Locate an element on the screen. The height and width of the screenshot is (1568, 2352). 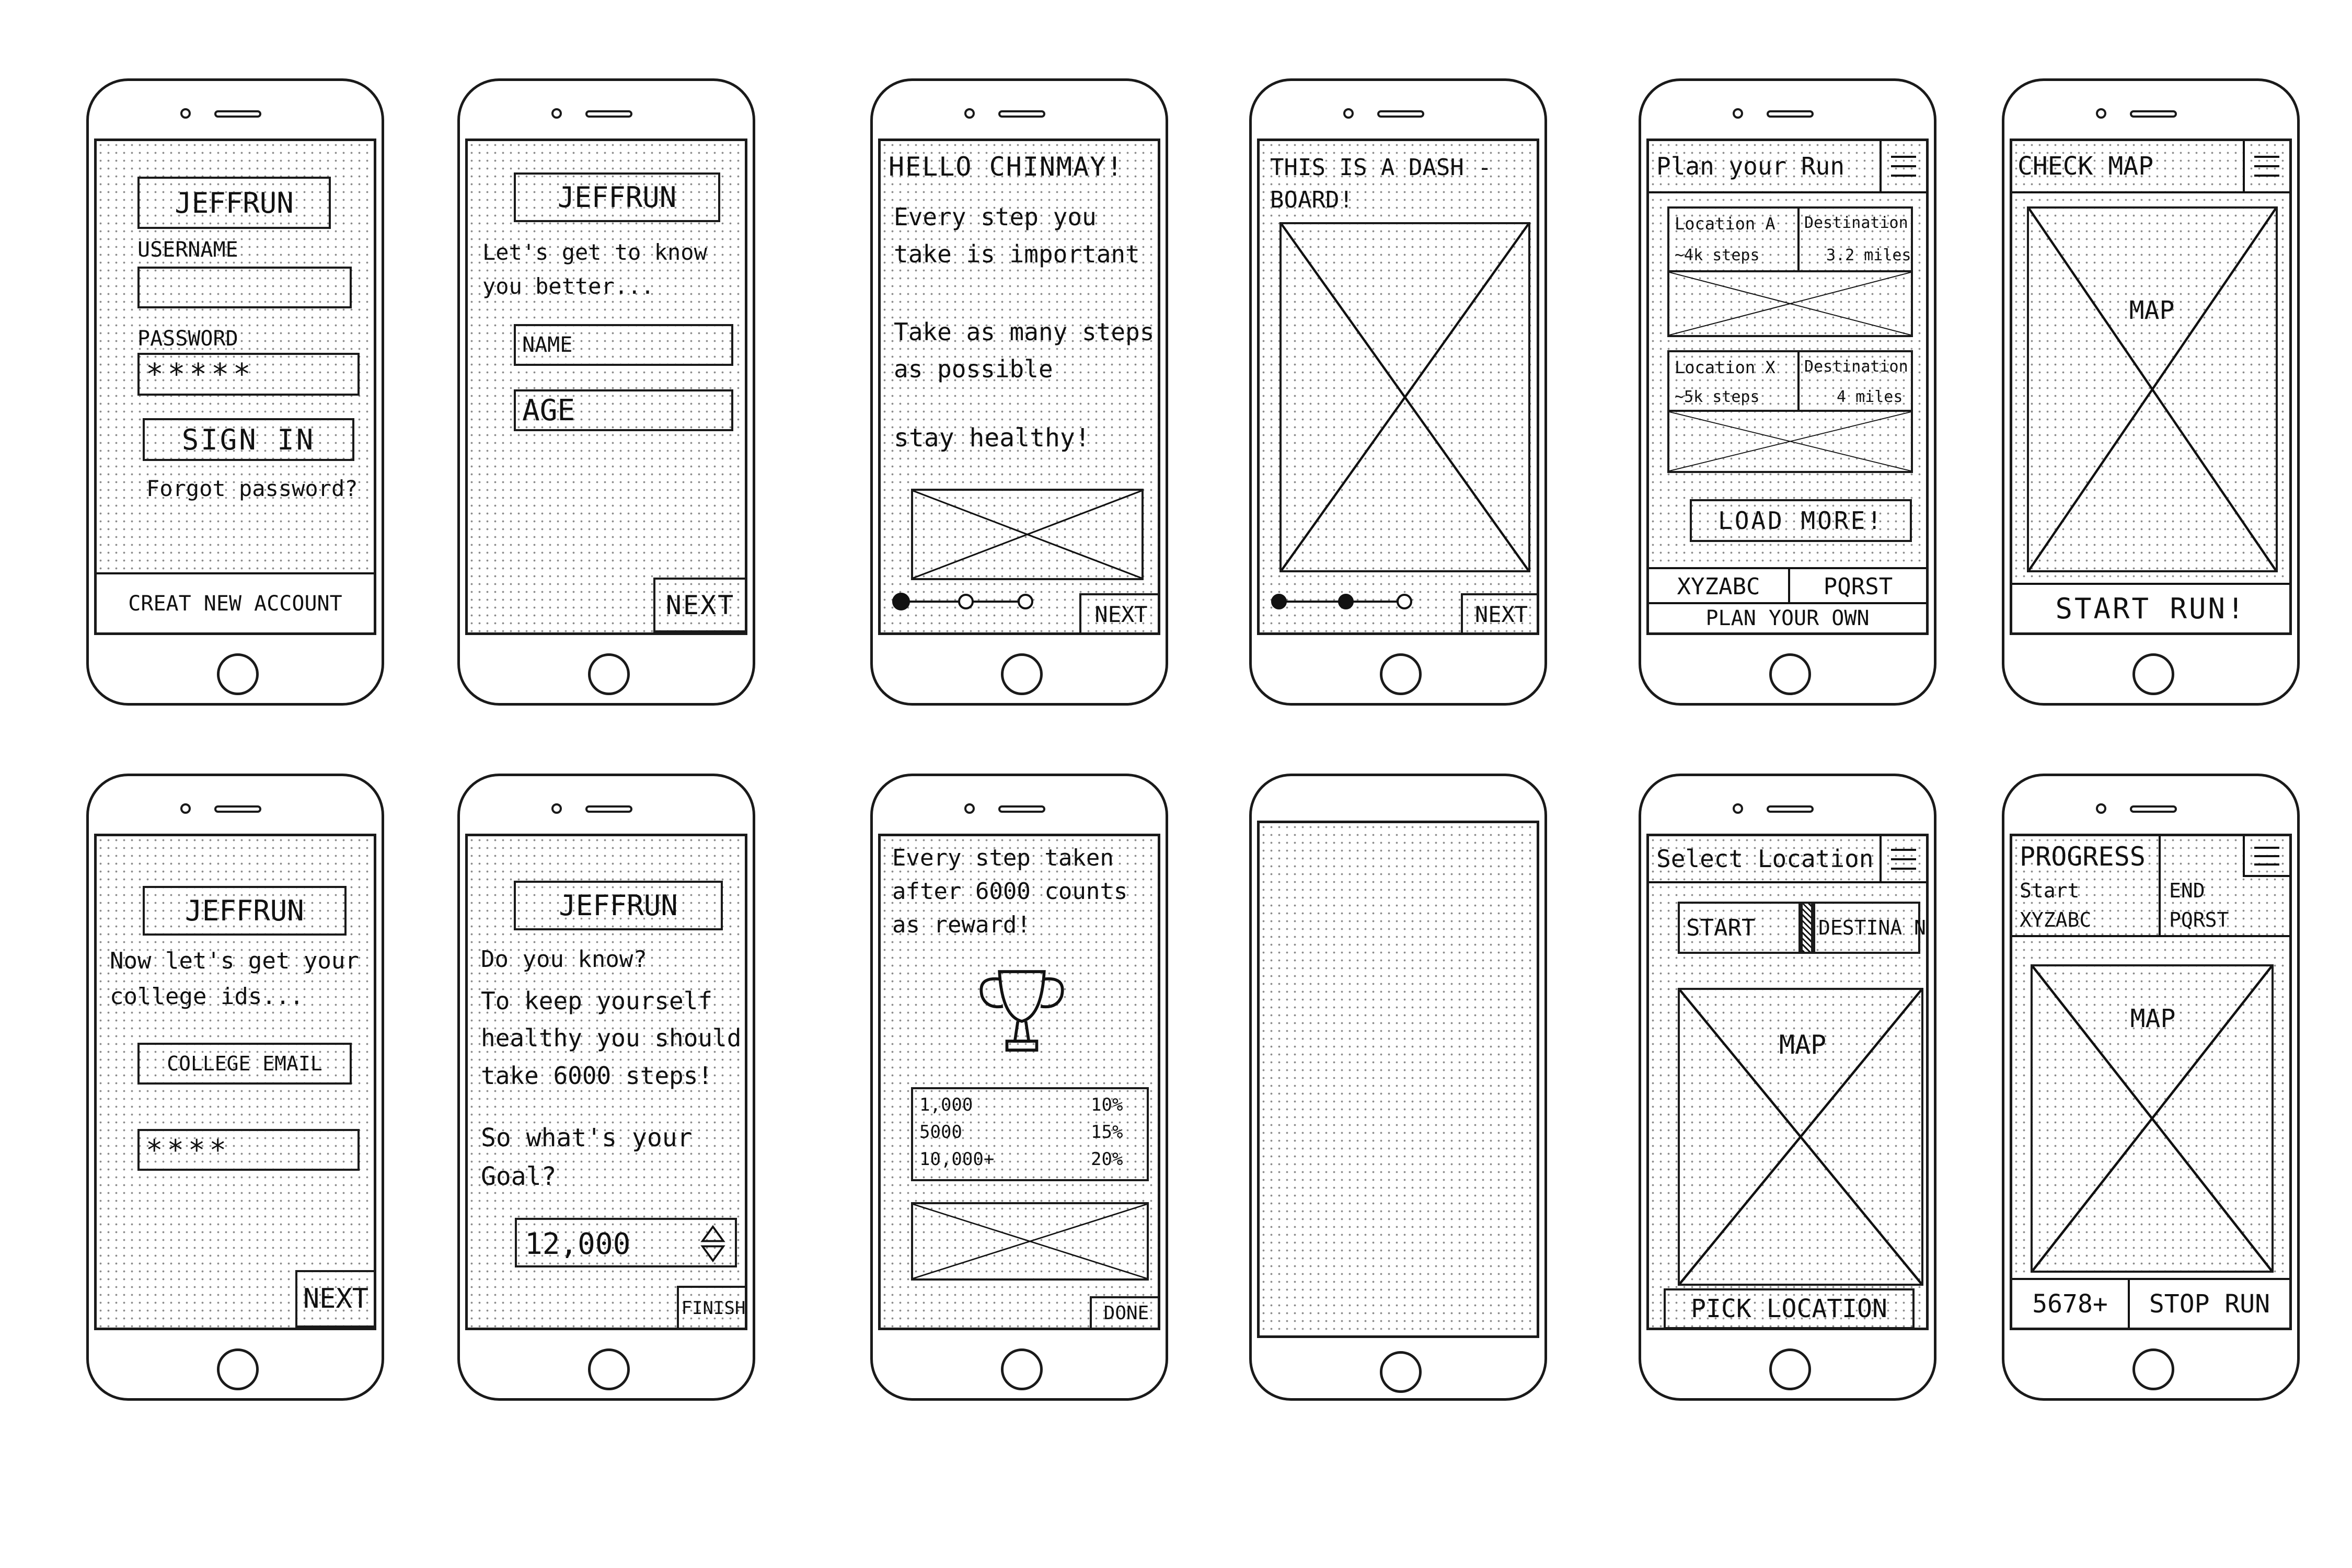
sign-in-button: SIGN IN is located at coordinates (248, 439).